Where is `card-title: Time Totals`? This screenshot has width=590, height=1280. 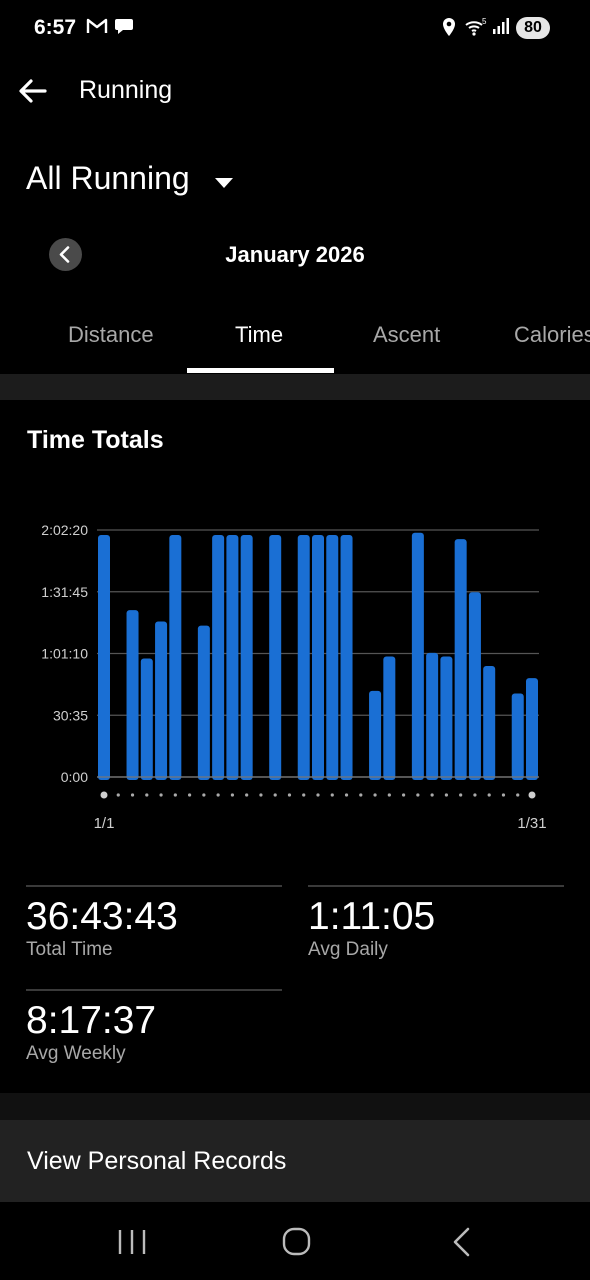 card-title: Time Totals is located at coordinates (95, 440).